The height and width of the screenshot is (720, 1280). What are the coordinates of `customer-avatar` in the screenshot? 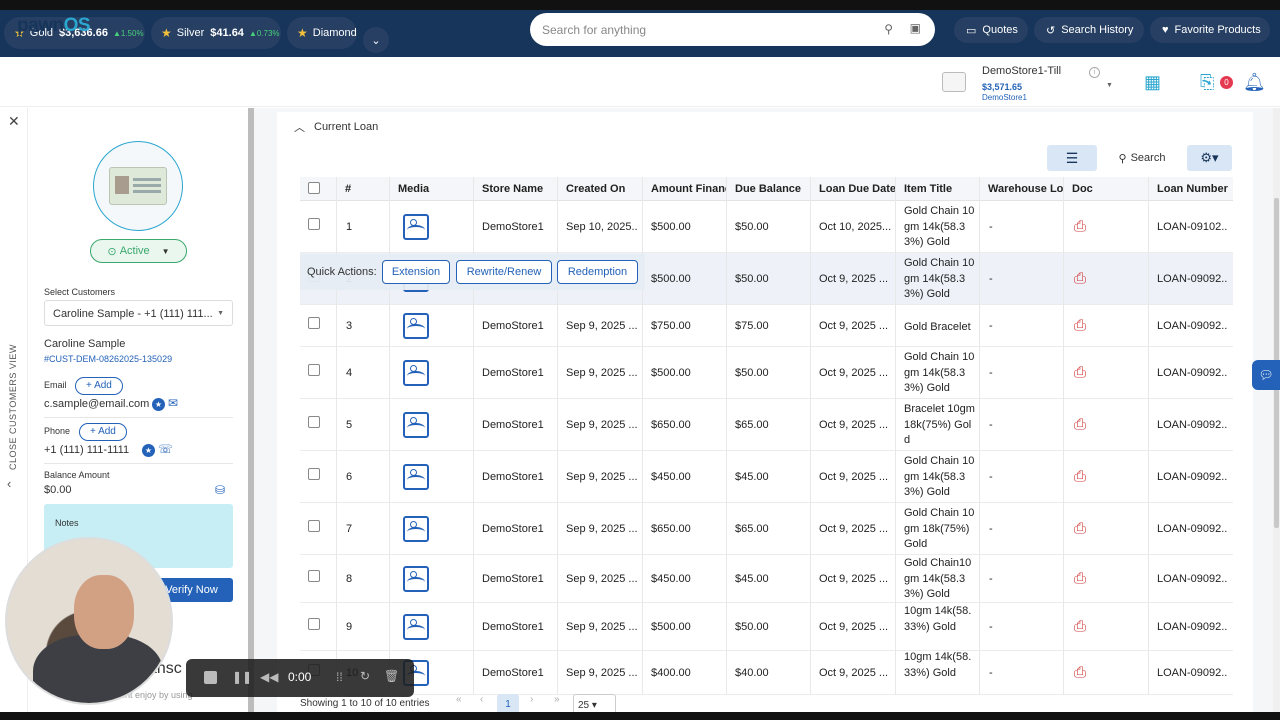 It's located at (138, 186).